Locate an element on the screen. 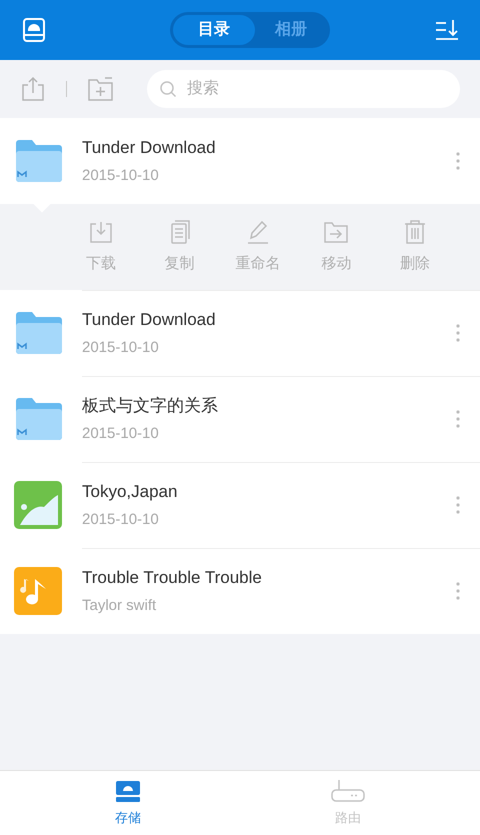 The width and height of the screenshot is (480, 835). file-row: Tokyo,Japan 2015-10-10 is located at coordinates (240, 505).